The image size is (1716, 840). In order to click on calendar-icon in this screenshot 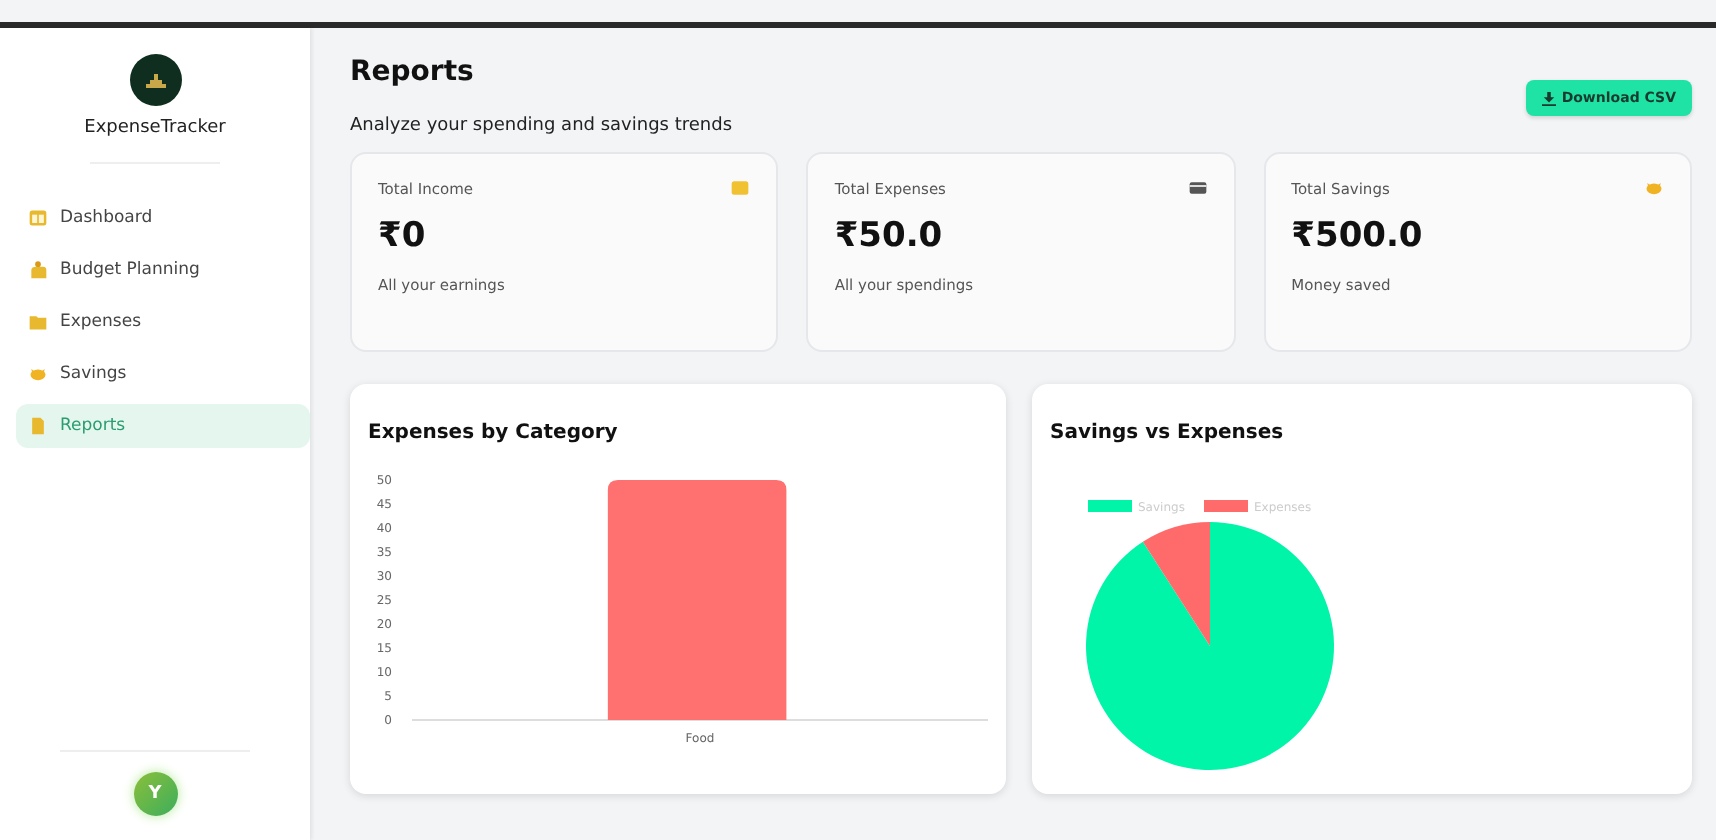, I will do `click(38, 218)`.